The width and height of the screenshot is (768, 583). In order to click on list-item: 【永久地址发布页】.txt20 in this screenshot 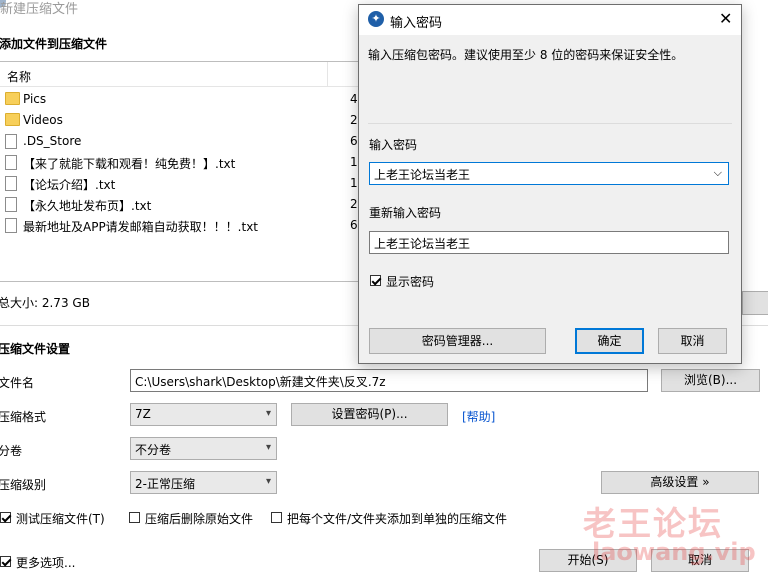, I will do `click(182, 204)`.